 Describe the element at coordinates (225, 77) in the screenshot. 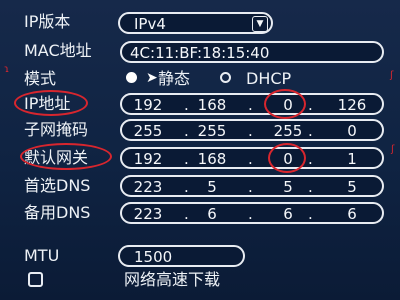

I see `radio-dhcp` at that location.